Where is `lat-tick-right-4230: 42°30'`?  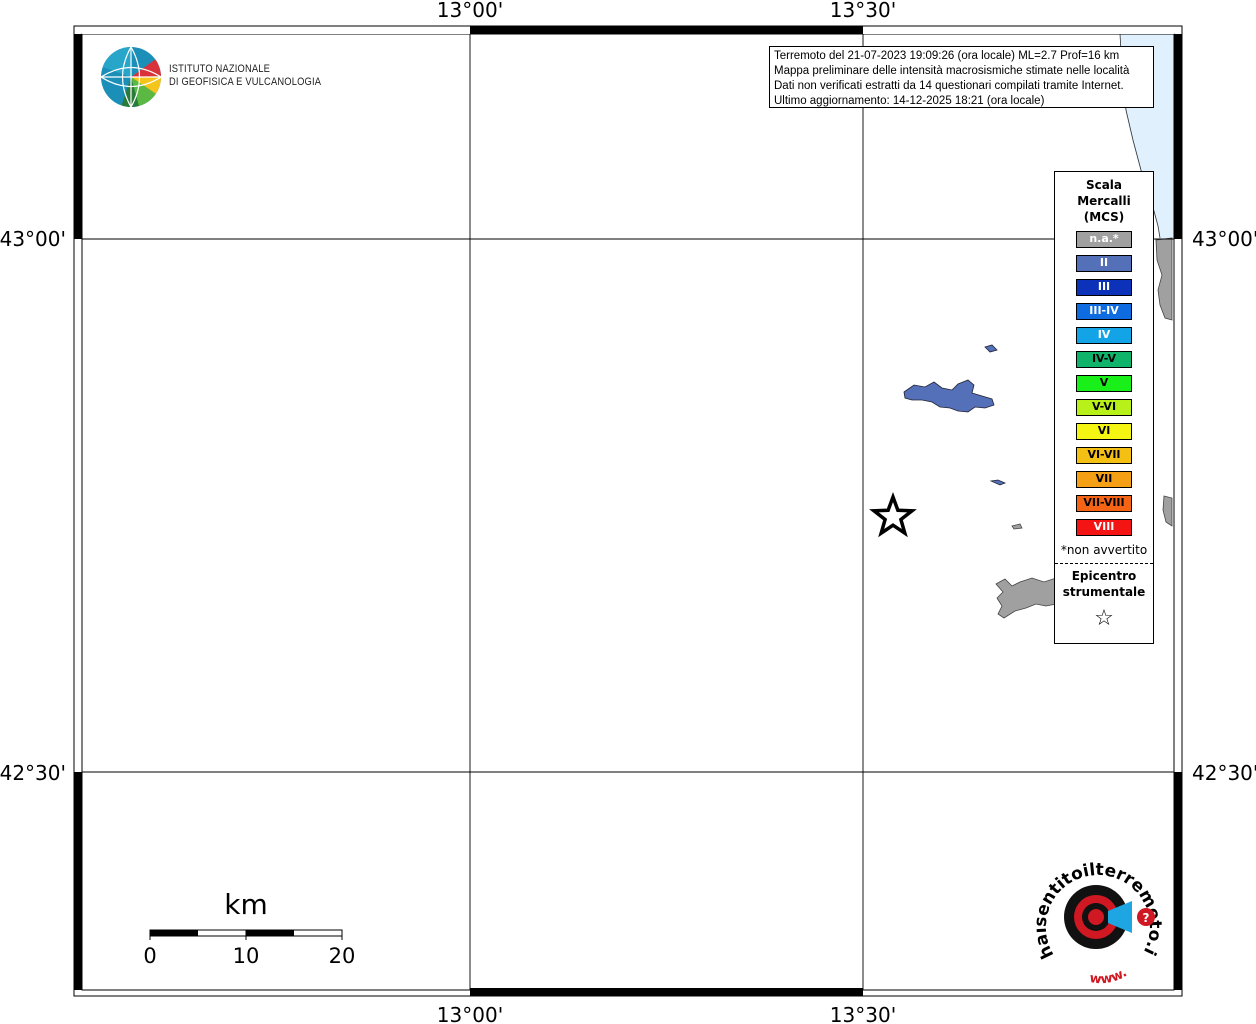 lat-tick-right-4230: 42°30' is located at coordinates (1224, 773).